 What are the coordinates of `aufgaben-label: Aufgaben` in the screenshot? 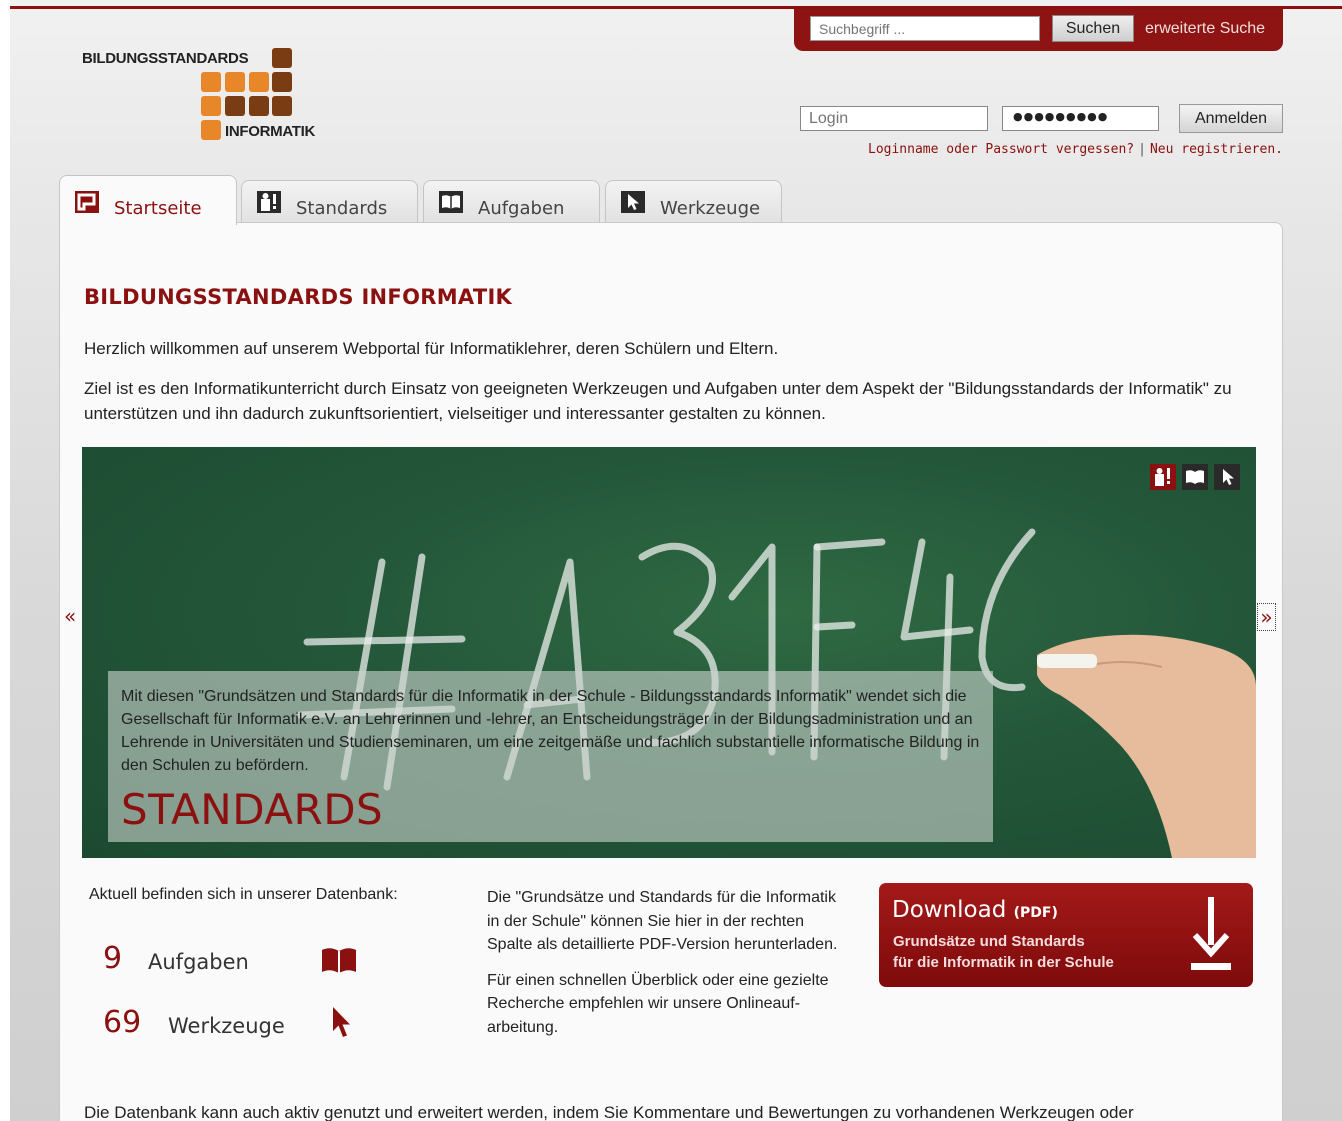 It's located at (198, 962).